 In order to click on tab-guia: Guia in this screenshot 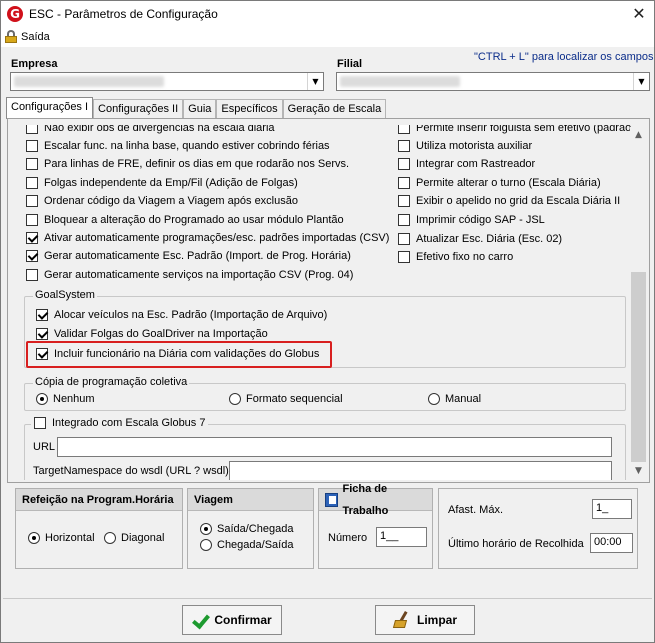, I will do `click(200, 109)`.